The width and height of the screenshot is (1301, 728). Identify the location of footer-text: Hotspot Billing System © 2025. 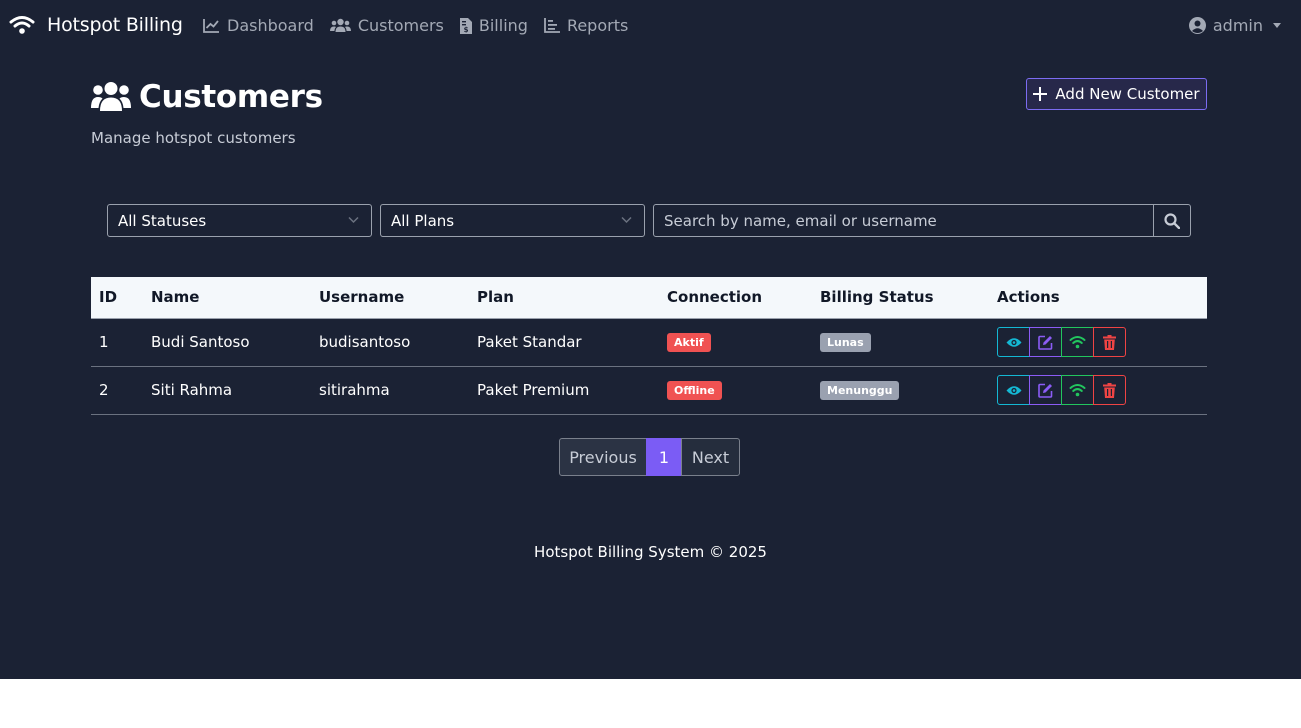
(650, 552).